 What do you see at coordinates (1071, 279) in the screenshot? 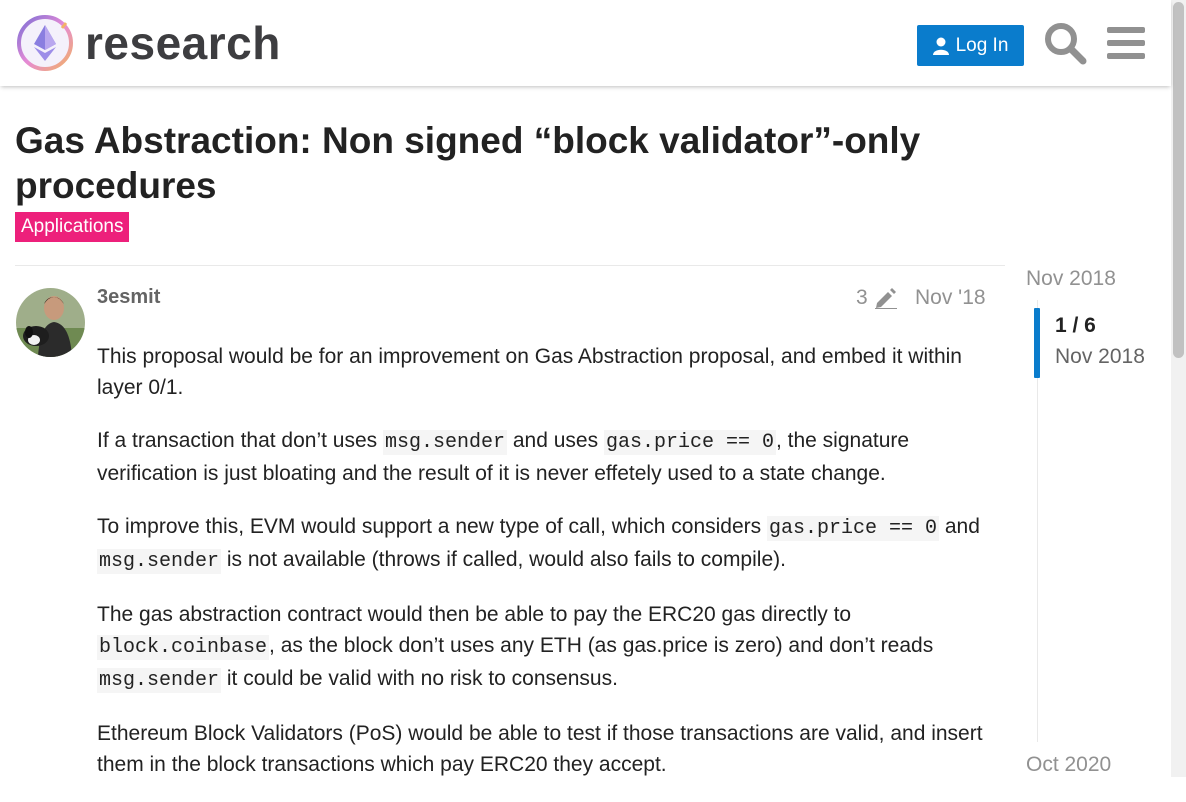
I see `timeline-start-date: Nov 2018` at bounding box center [1071, 279].